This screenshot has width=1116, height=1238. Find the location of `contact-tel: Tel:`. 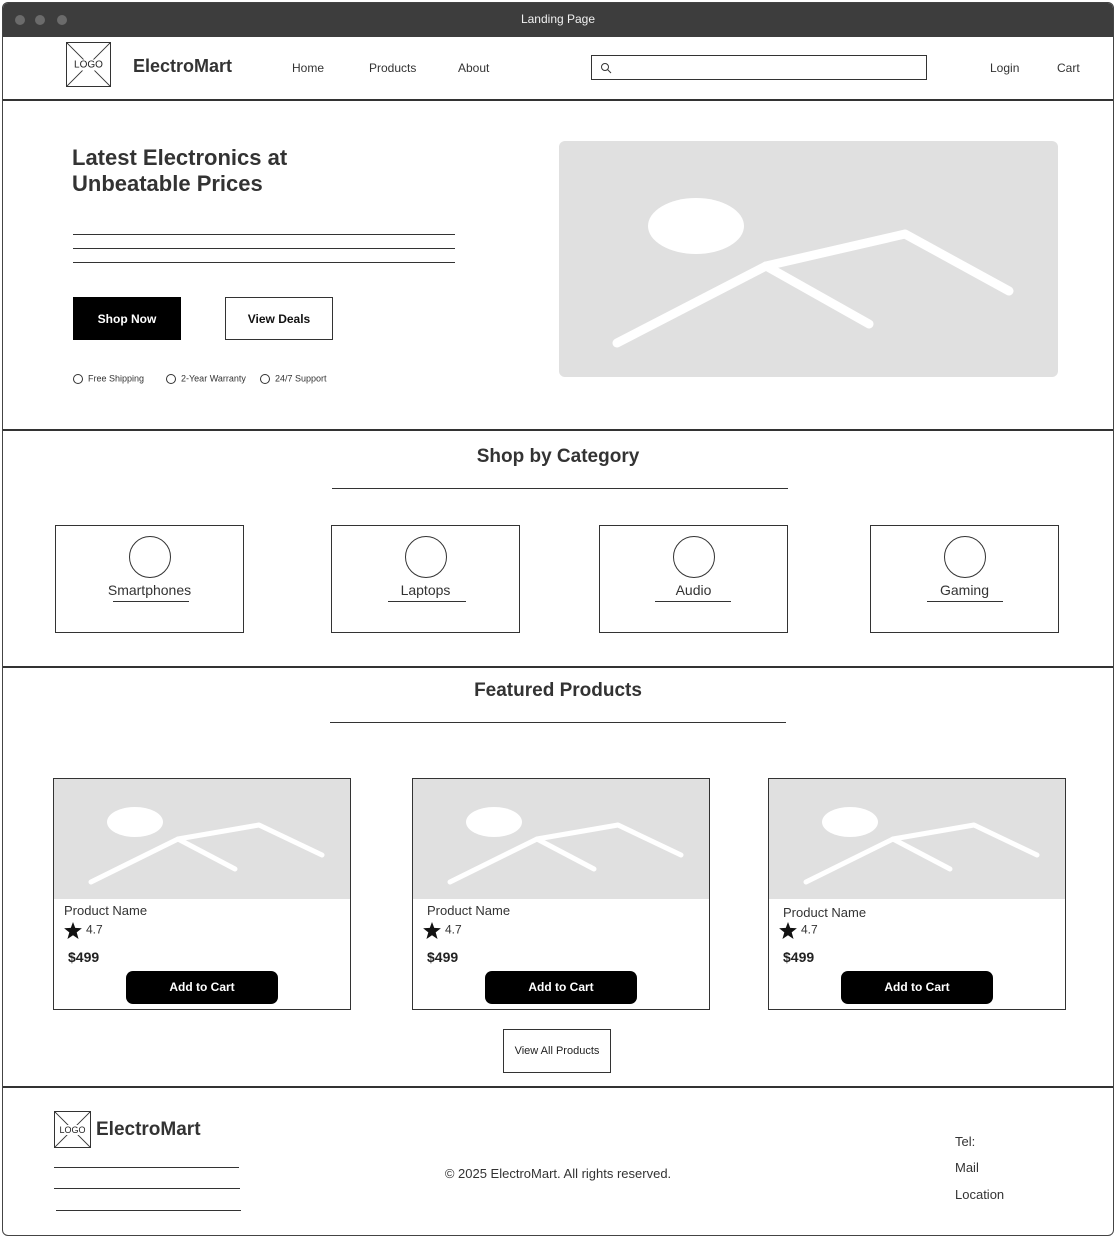

contact-tel: Tel: is located at coordinates (965, 1141).